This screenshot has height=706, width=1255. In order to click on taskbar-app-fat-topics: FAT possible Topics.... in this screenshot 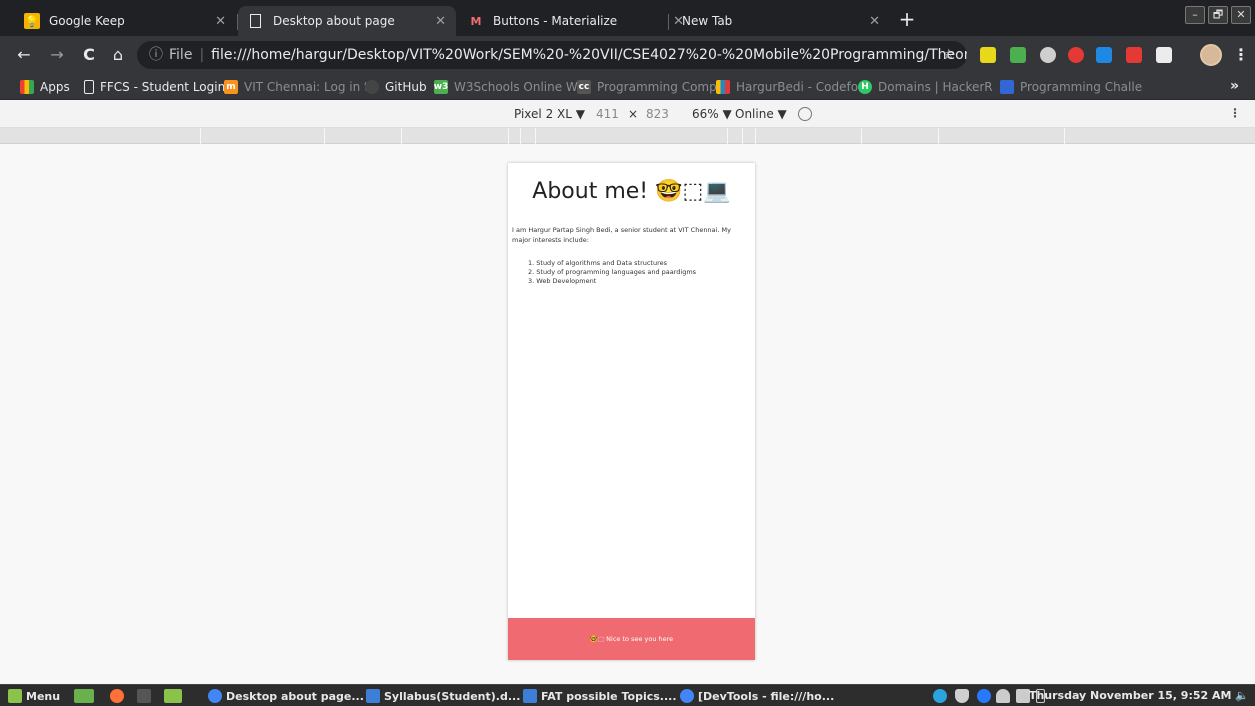, I will do `click(600, 696)`.